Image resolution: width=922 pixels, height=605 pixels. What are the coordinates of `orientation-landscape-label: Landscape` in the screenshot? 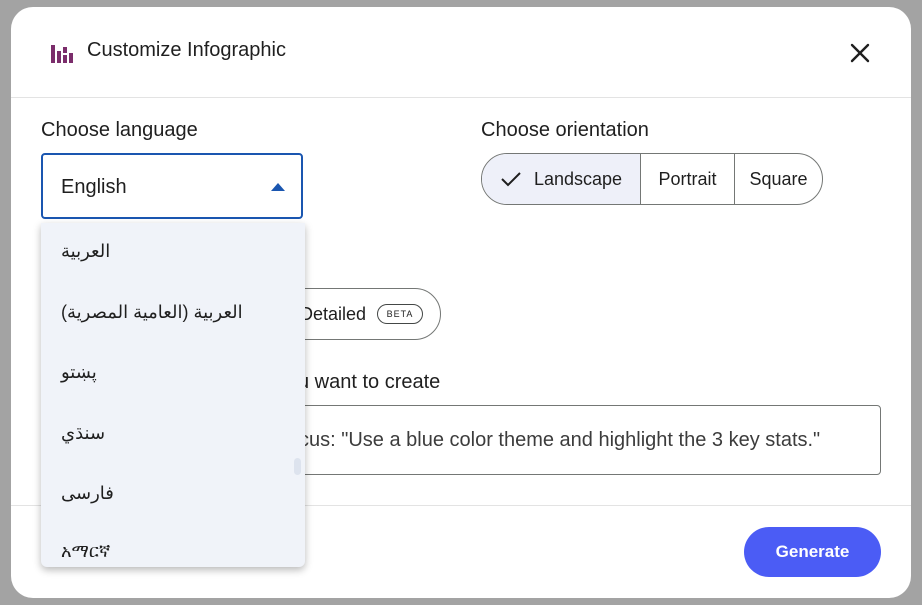 It's located at (578, 178).